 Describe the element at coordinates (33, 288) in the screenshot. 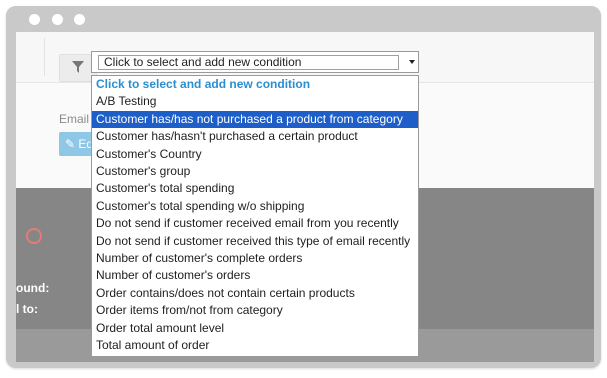

I see `found-label: ound:` at that location.